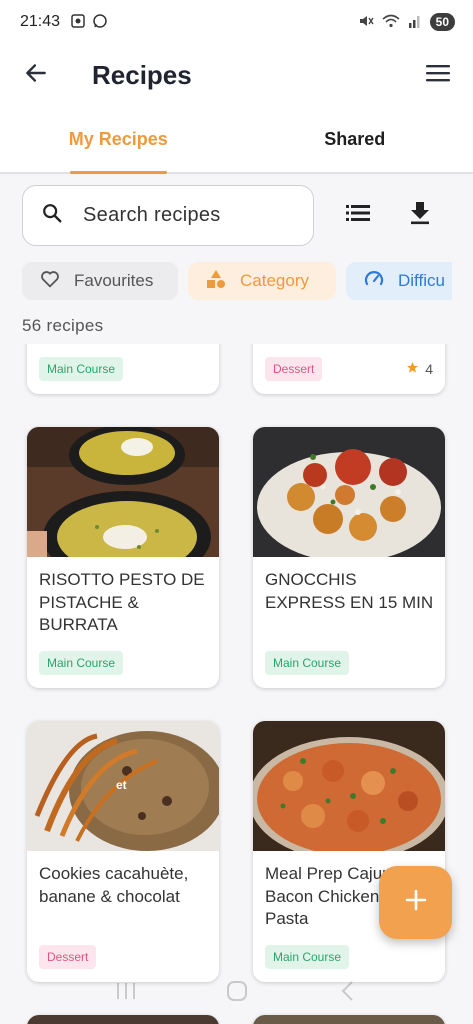 The height and width of the screenshot is (1024, 473). What do you see at coordinates (349, 557) in the screenshot?
I see `recipe-card: GNOCCHIS EXPRESS EN 15 MIN Main Course` at bounding box center [349, 557].